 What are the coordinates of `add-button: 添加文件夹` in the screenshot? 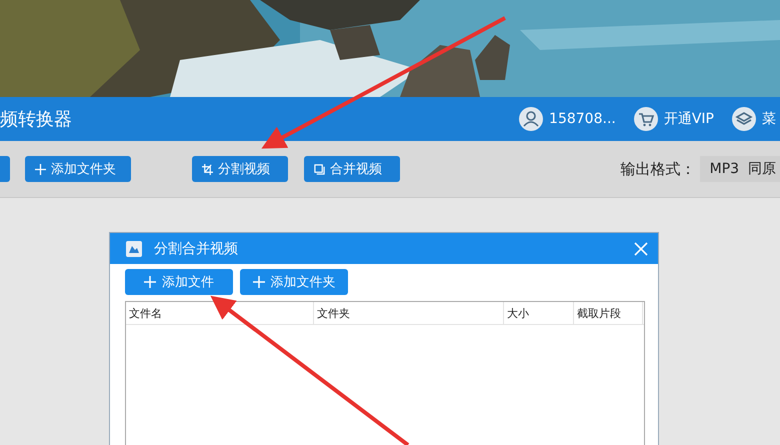 It's located at (294, 282).